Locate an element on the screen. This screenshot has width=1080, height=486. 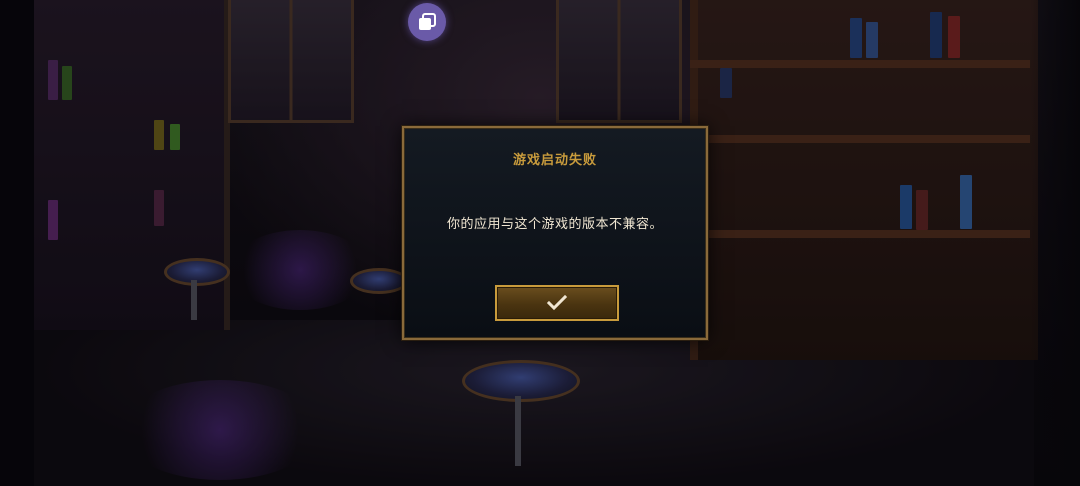
right-edge is located at coordinates (1055, 243).